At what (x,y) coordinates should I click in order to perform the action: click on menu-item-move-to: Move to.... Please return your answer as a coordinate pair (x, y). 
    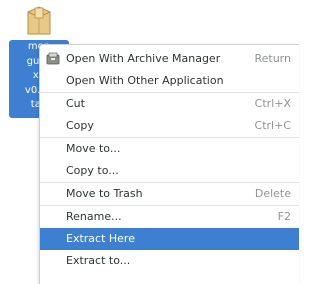
    Looking at the image, I should click on (169, 149).